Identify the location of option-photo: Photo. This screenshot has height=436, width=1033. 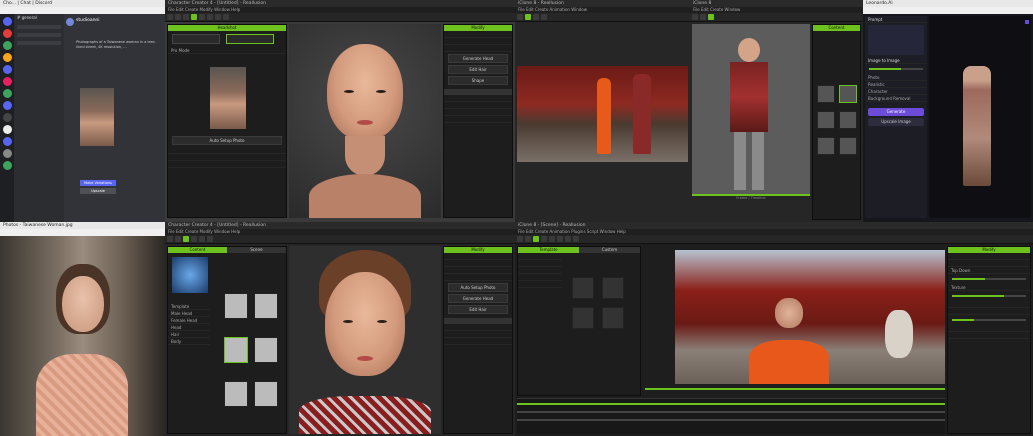
(896, 77).